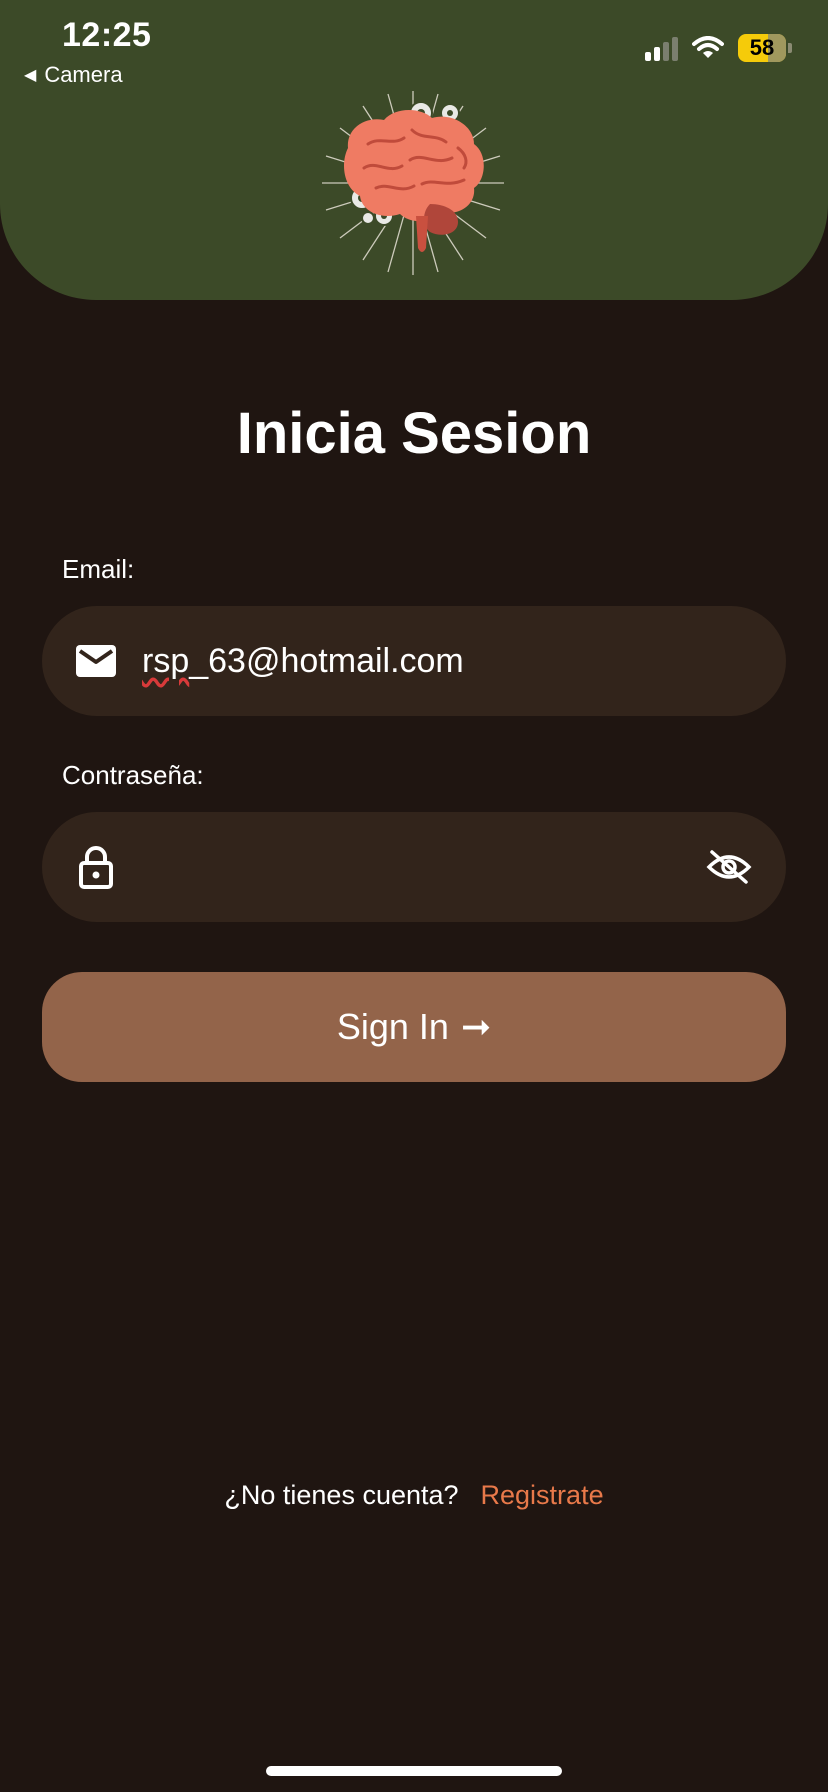 Image resolution: width=828 pixels, height=1792 pixels. I want to click on status-indicators: 58, so click(718, 48).